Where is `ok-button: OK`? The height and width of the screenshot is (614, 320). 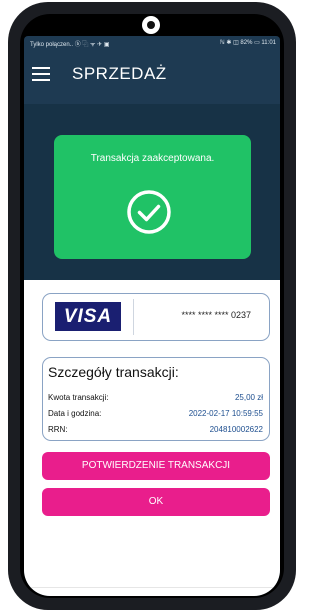
ok-button: OK is located at coordinates (156, 502).